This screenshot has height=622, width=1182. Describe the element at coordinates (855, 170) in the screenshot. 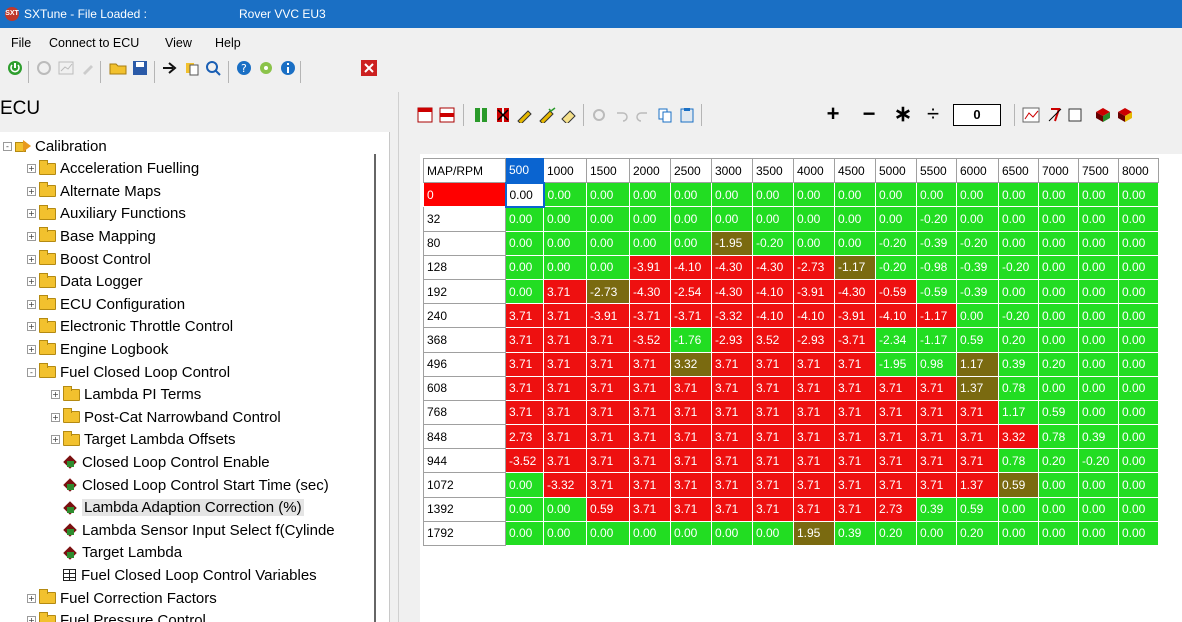

I see `rpm-column-header: 4500` at that location.